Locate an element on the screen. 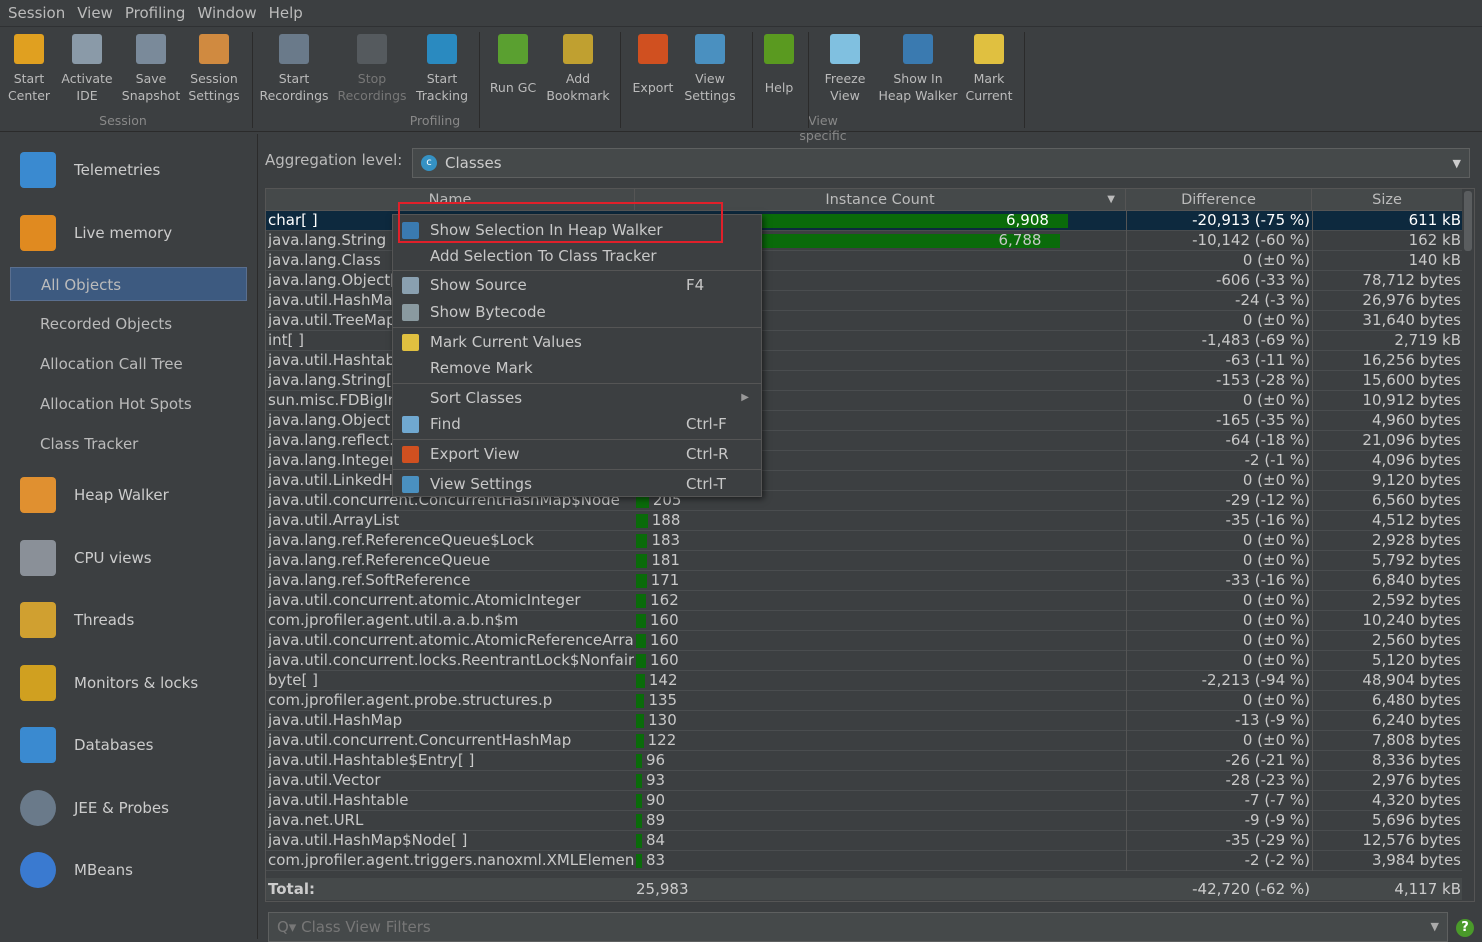 The image size is (1482, 942). sidebar-item-live-memory: Live memory is located at coordinates (129, 233).